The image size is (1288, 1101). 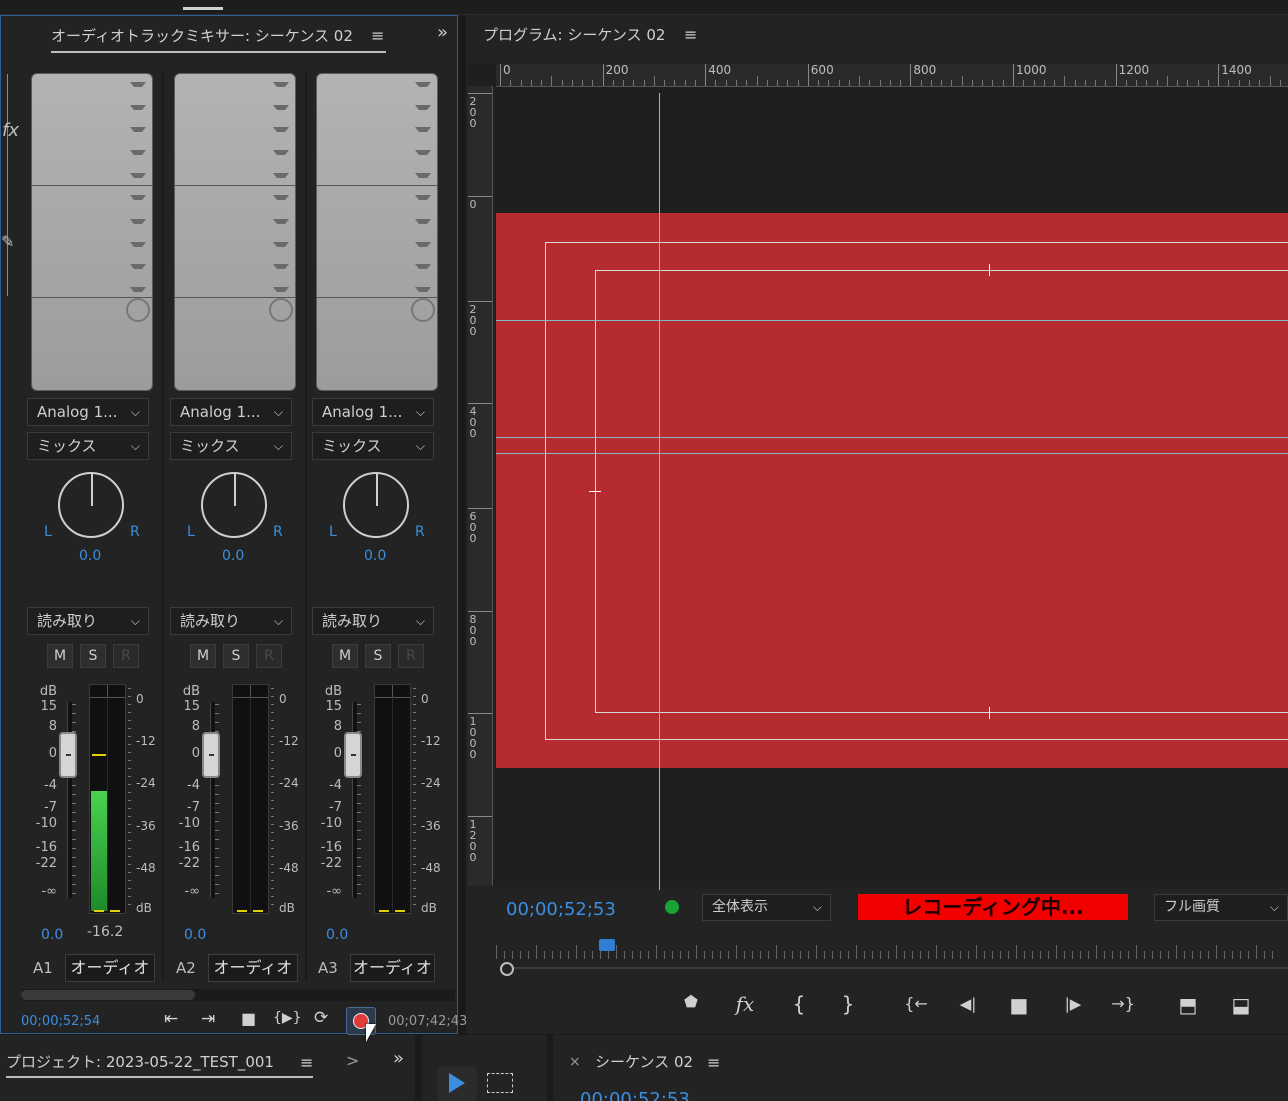 What do you see at coordinates (105, 932) in the screenshot?
I see `peak-value: -16.2` at bounding box center [105, 932].